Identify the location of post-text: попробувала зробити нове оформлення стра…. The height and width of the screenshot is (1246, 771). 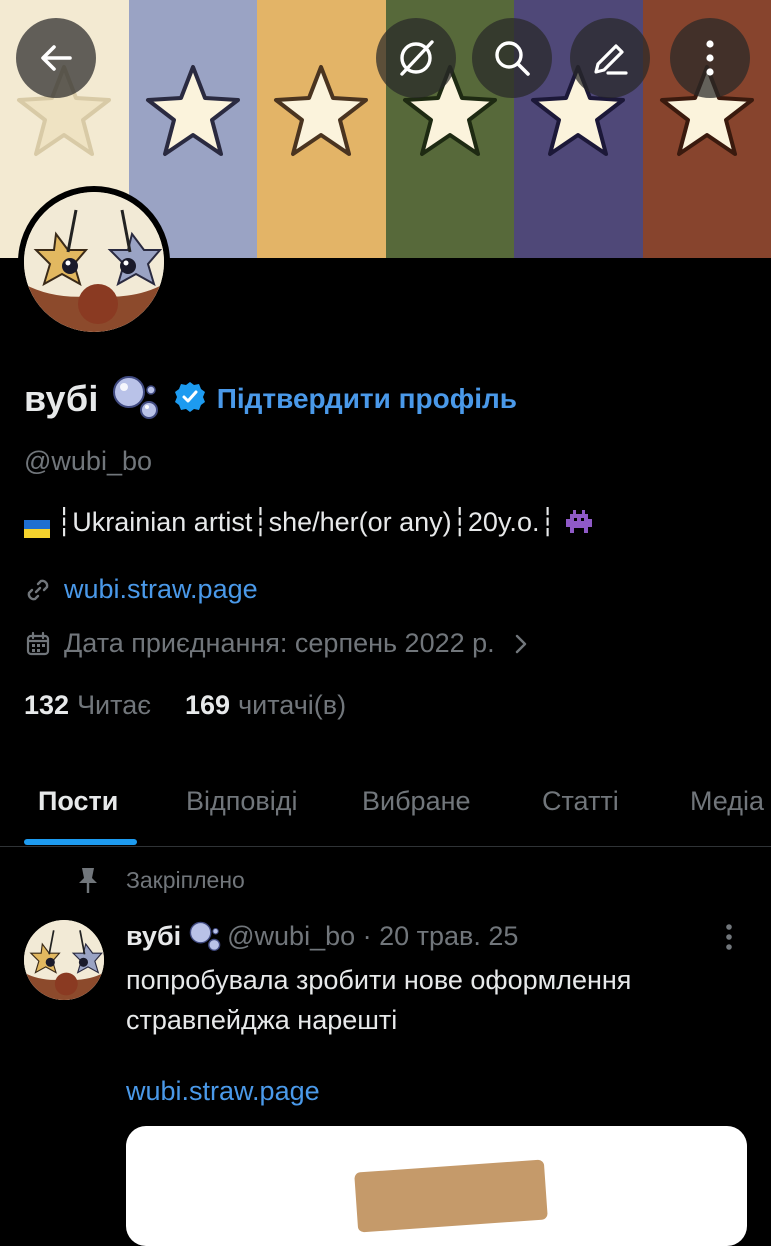
(436, 1000).